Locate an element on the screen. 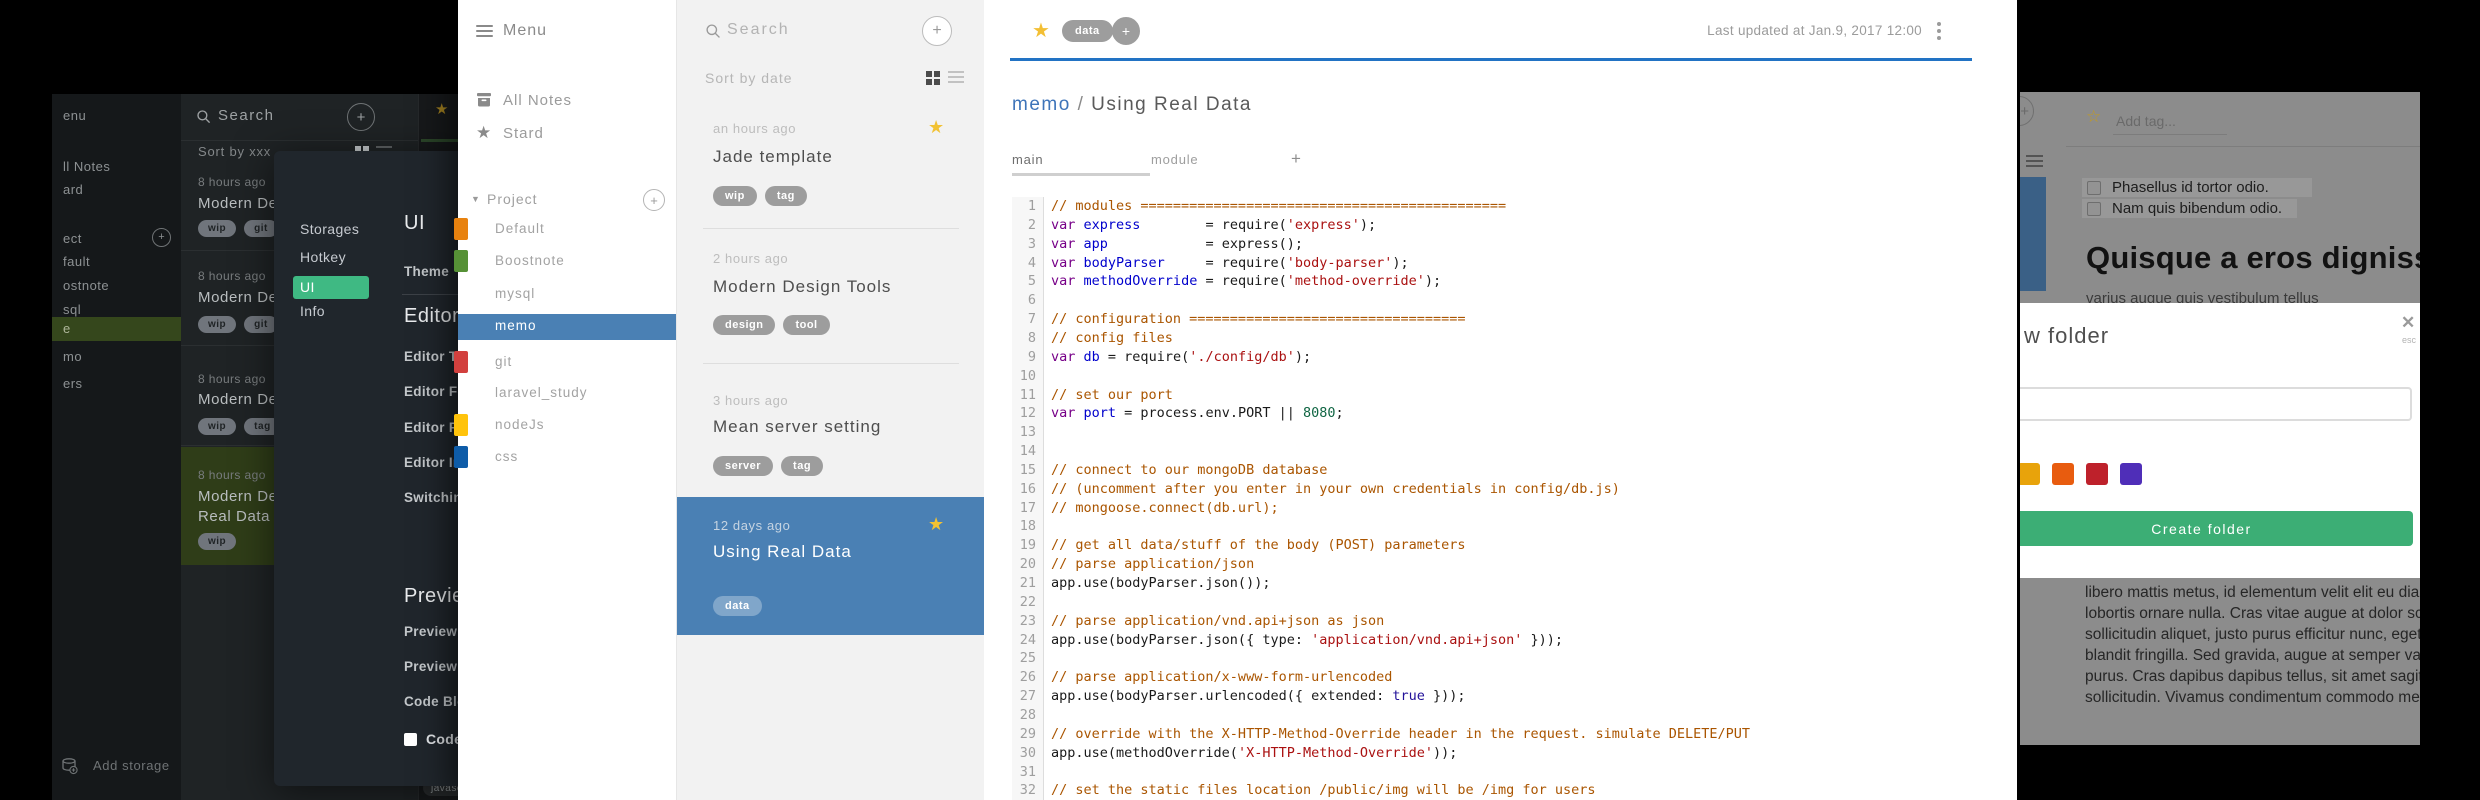  sidebar-folder-item: laravel_study is located at coordinates (541, 392).